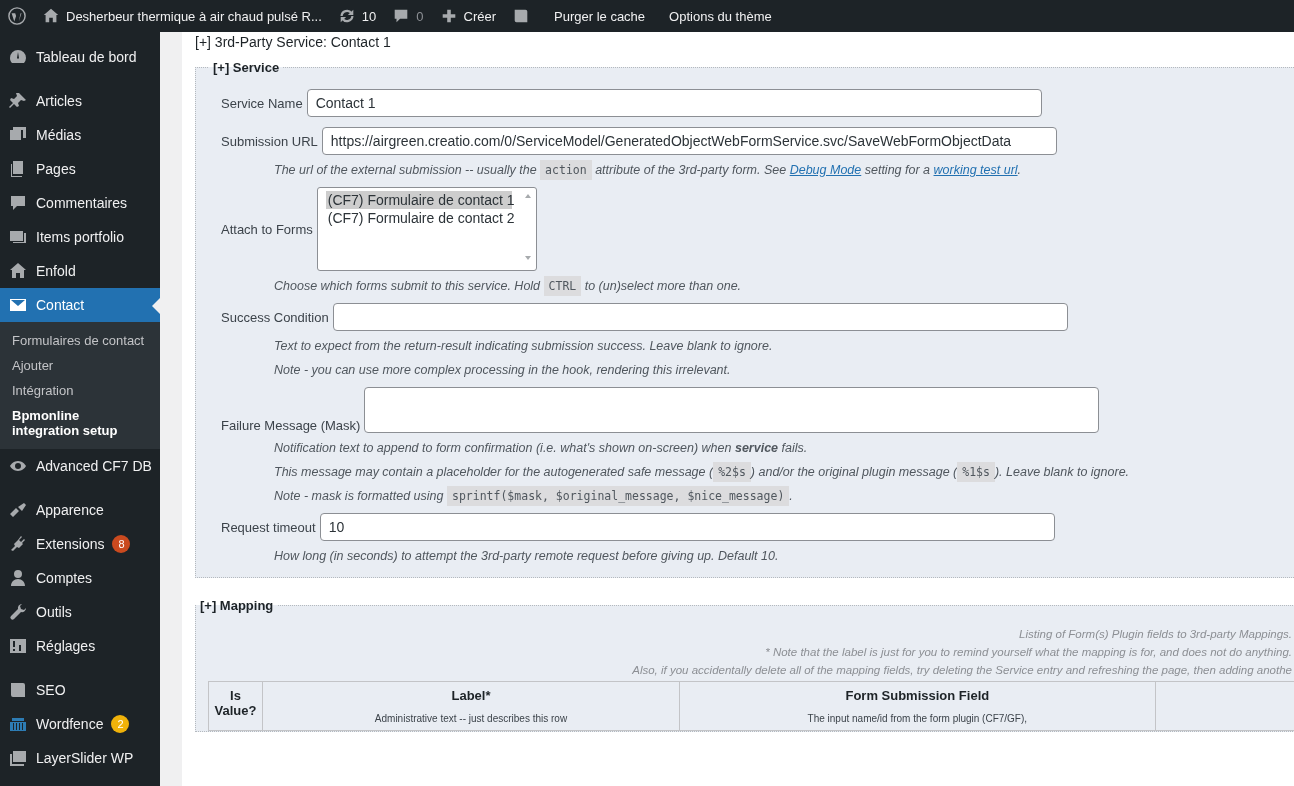  Describe the element at coordinates (426, 229) in the screenshot. I see `forms-listbox: (CF7) Formulaire de contact 1 (CF7) Formulaire de contact 2` at that location.